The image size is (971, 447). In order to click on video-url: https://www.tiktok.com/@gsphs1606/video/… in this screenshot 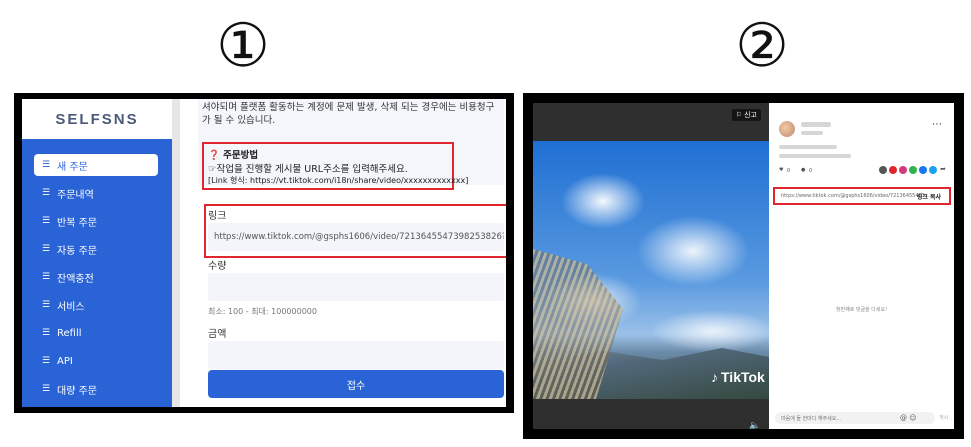, I will do `click(855, 196)`.